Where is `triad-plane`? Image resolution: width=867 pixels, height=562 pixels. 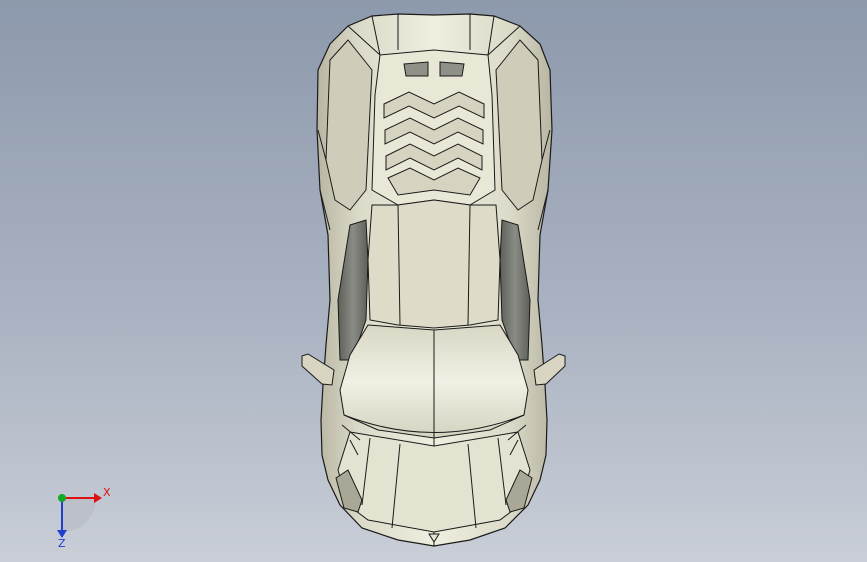 triad-plane is located at coordinates (79, 515).